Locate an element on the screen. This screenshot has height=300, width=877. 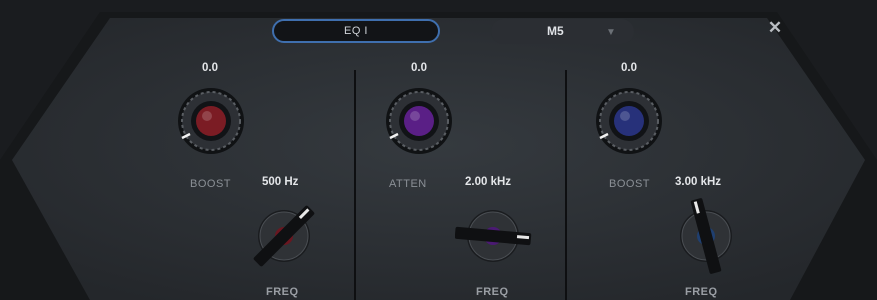
preset-name-text: EQ I is located at coordinates (355, 31).